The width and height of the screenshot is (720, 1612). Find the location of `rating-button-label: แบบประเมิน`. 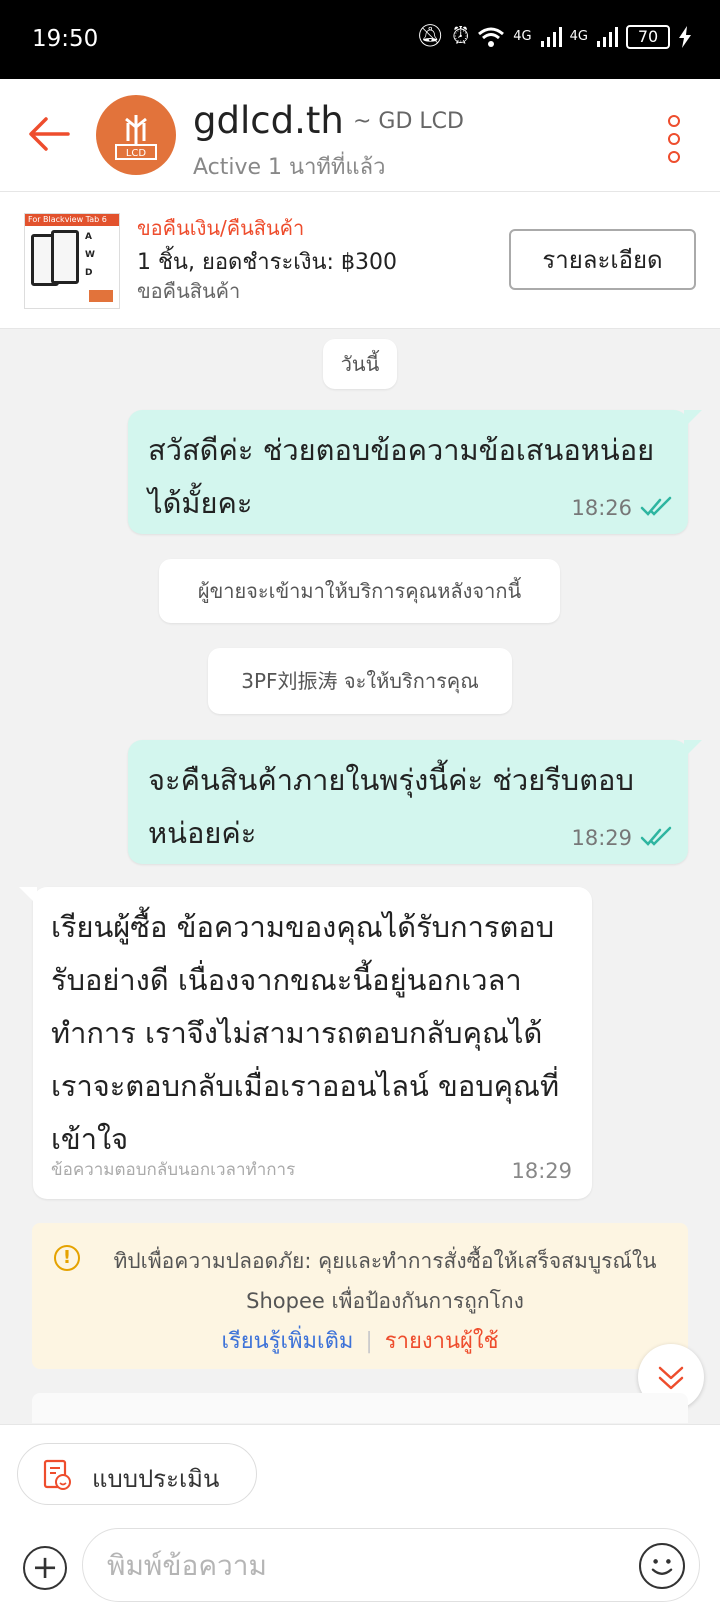

rating-button-label: แบบประเมิน is located at coordinates (156, 1479).